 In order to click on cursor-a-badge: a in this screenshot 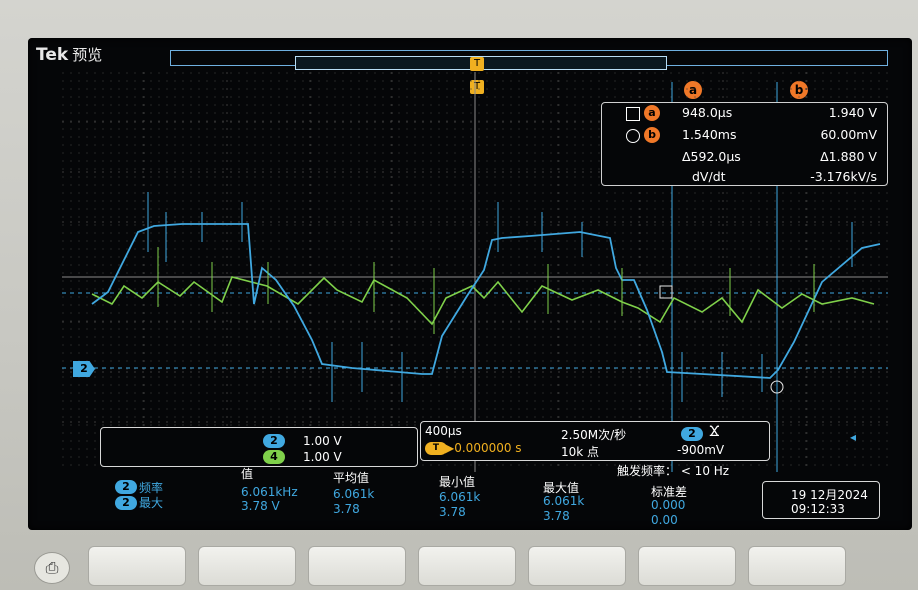, I will do `click(652, 113)`.